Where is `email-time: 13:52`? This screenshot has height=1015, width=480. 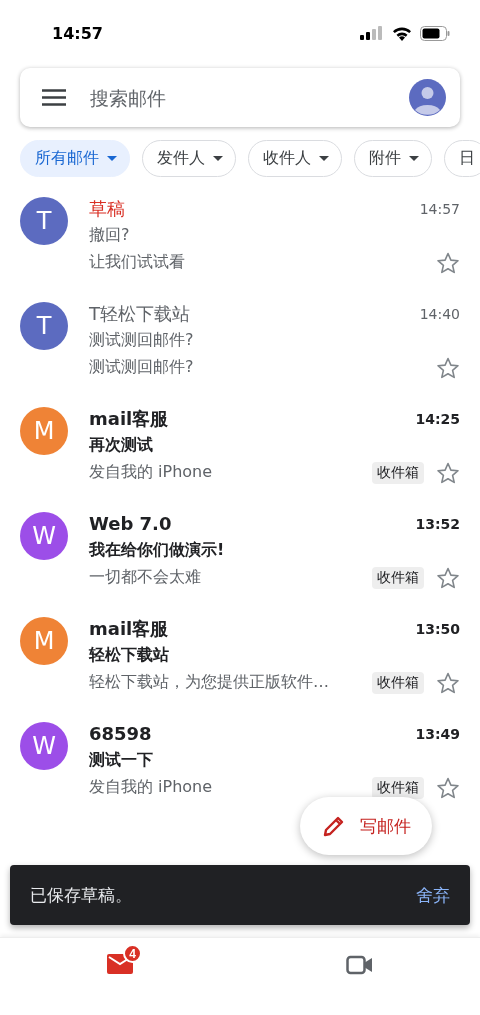
email-time: 13:52 is located at coordinates (437, 523).